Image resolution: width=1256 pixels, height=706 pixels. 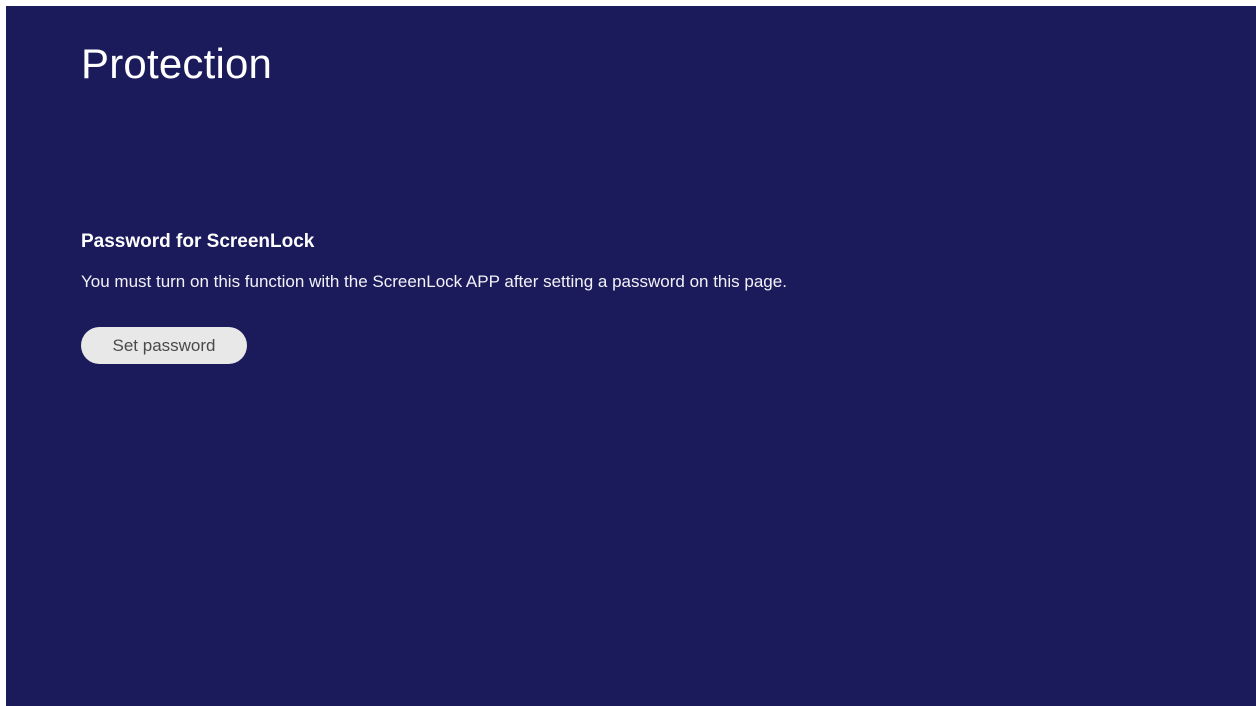 What do you see at coordinates (177, 63) in the screenshot?
I see `page-title: Protection` at bounding box center [177, 63].